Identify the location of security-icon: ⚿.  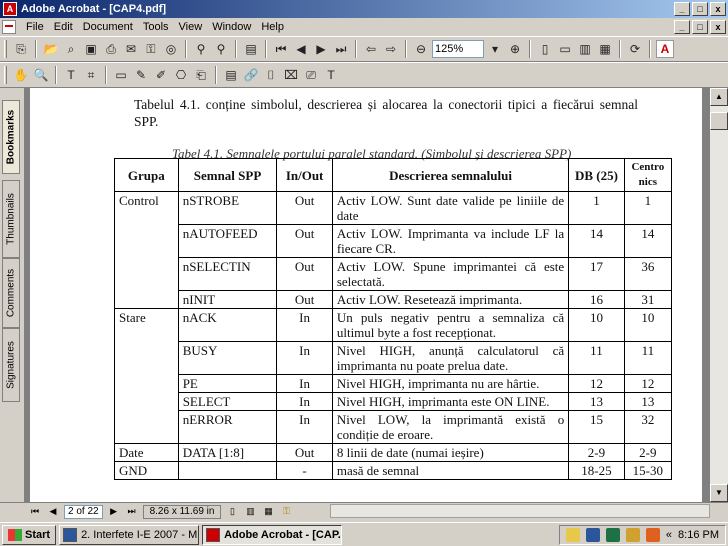
(151, 49).